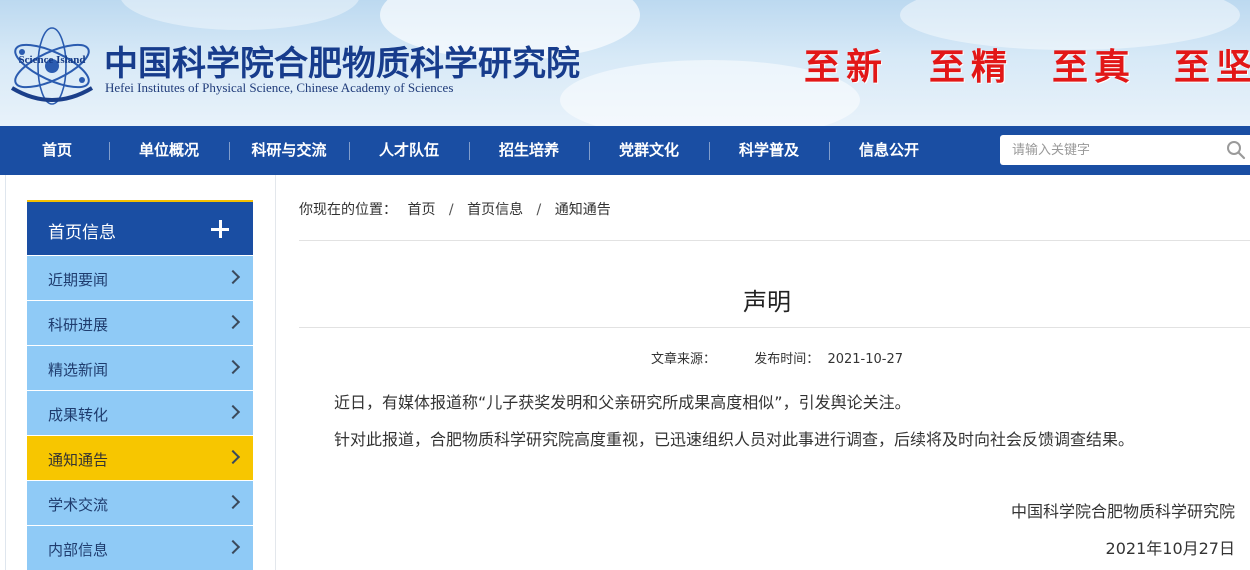  I want to click on sidebar-item-label: 内部信息, so click(78, 550).